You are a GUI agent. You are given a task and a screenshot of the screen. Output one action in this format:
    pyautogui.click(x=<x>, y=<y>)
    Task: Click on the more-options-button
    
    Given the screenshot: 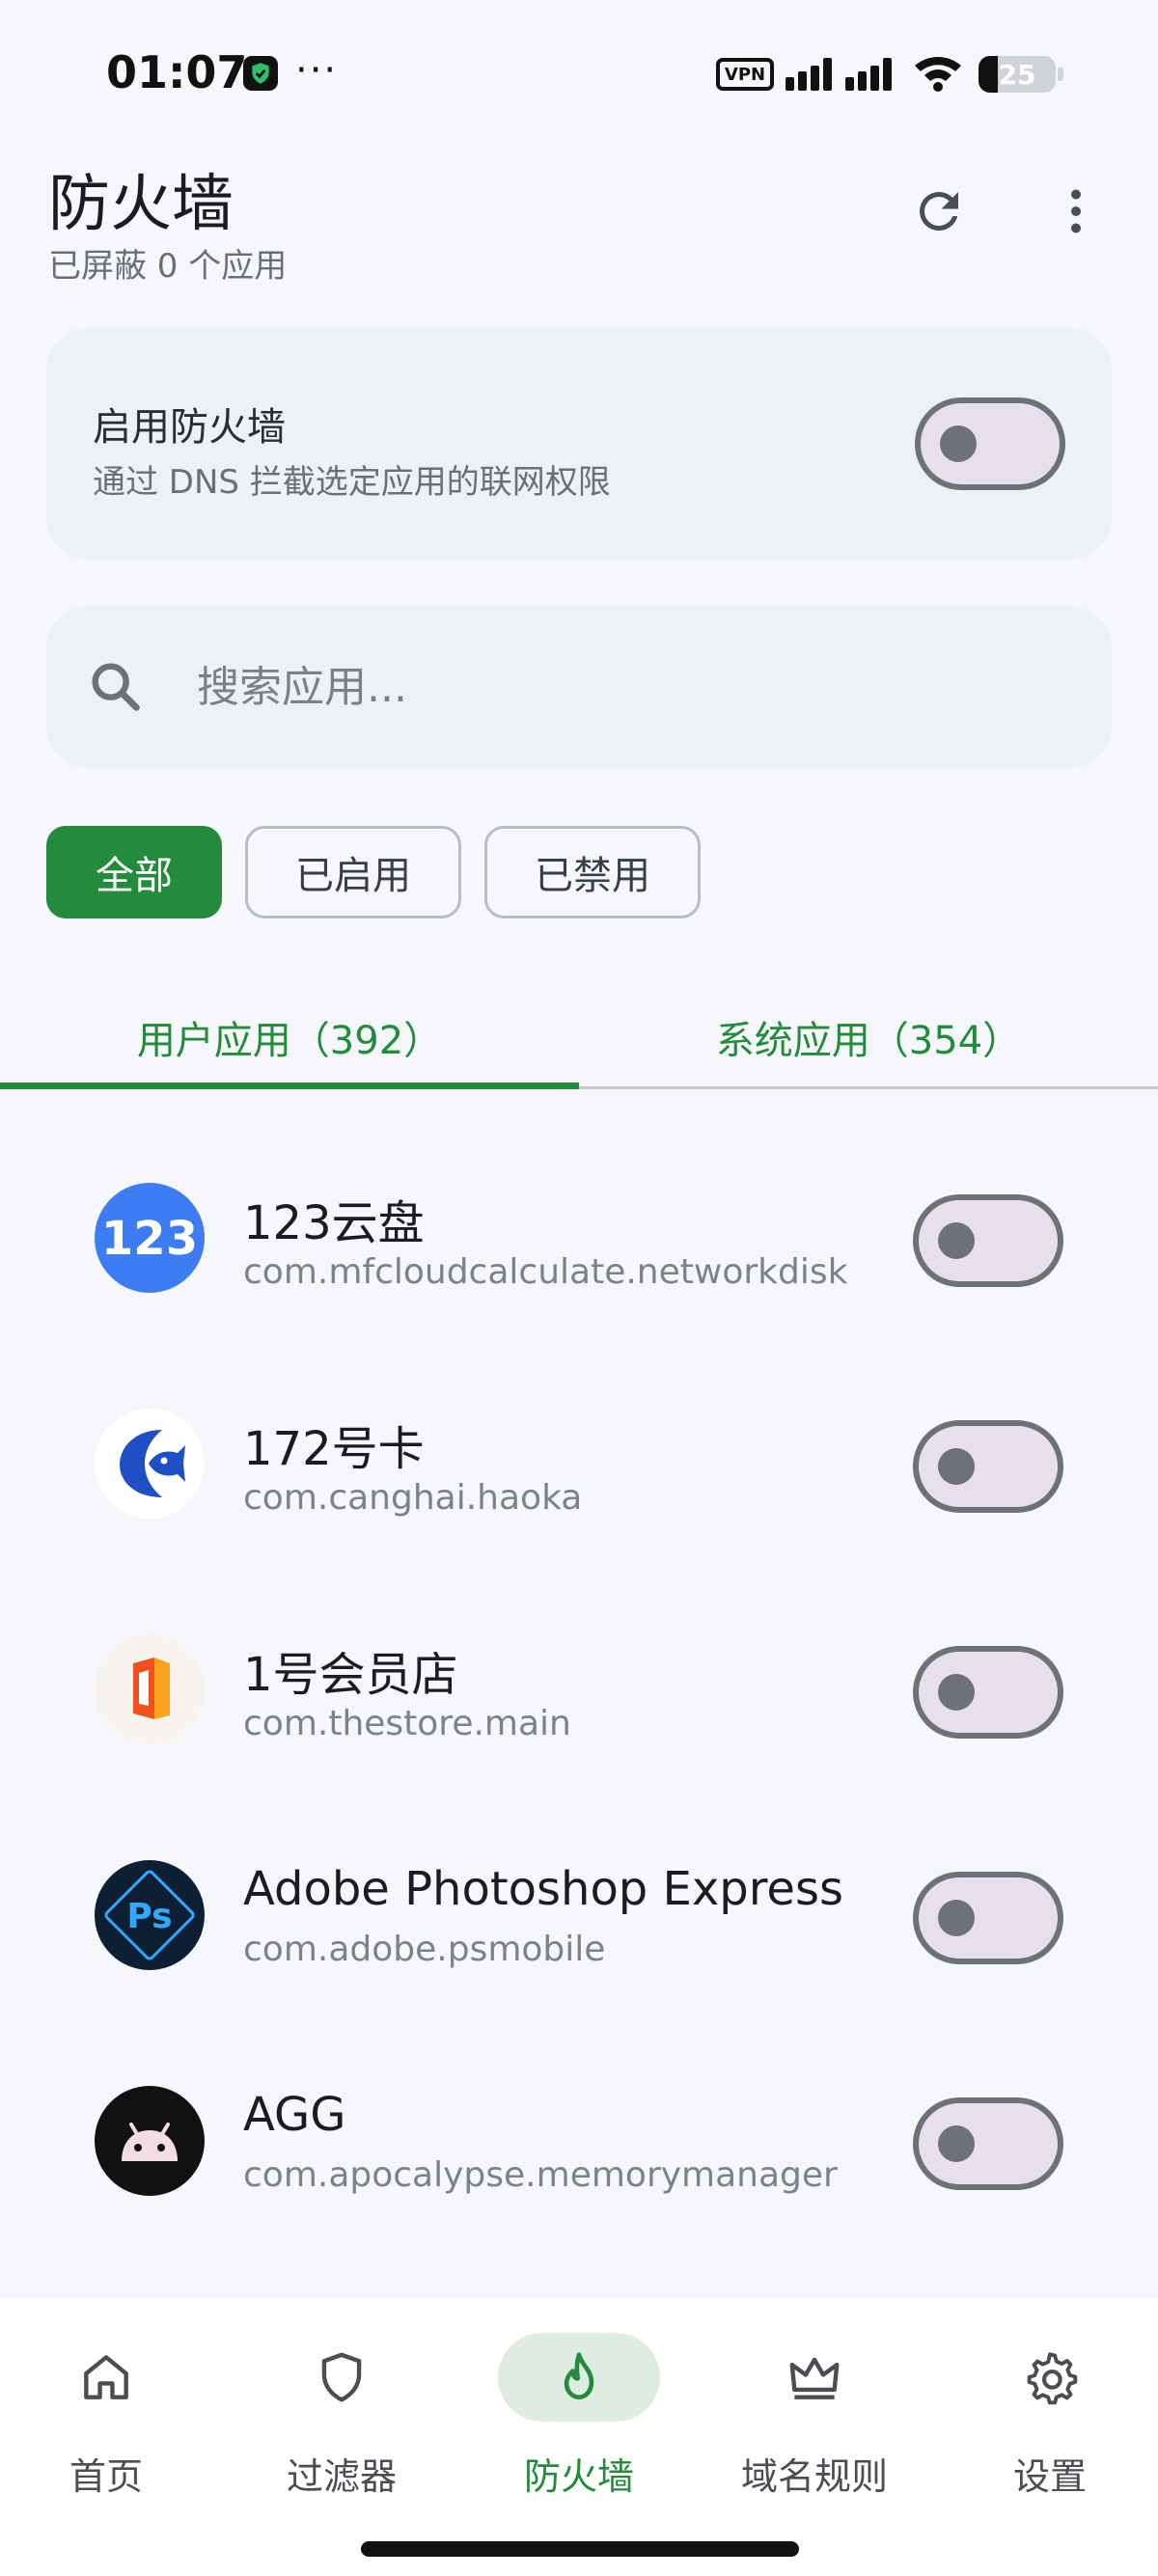 What is the action you would take?
    pyautogui.click(x=1076, y=211)
    